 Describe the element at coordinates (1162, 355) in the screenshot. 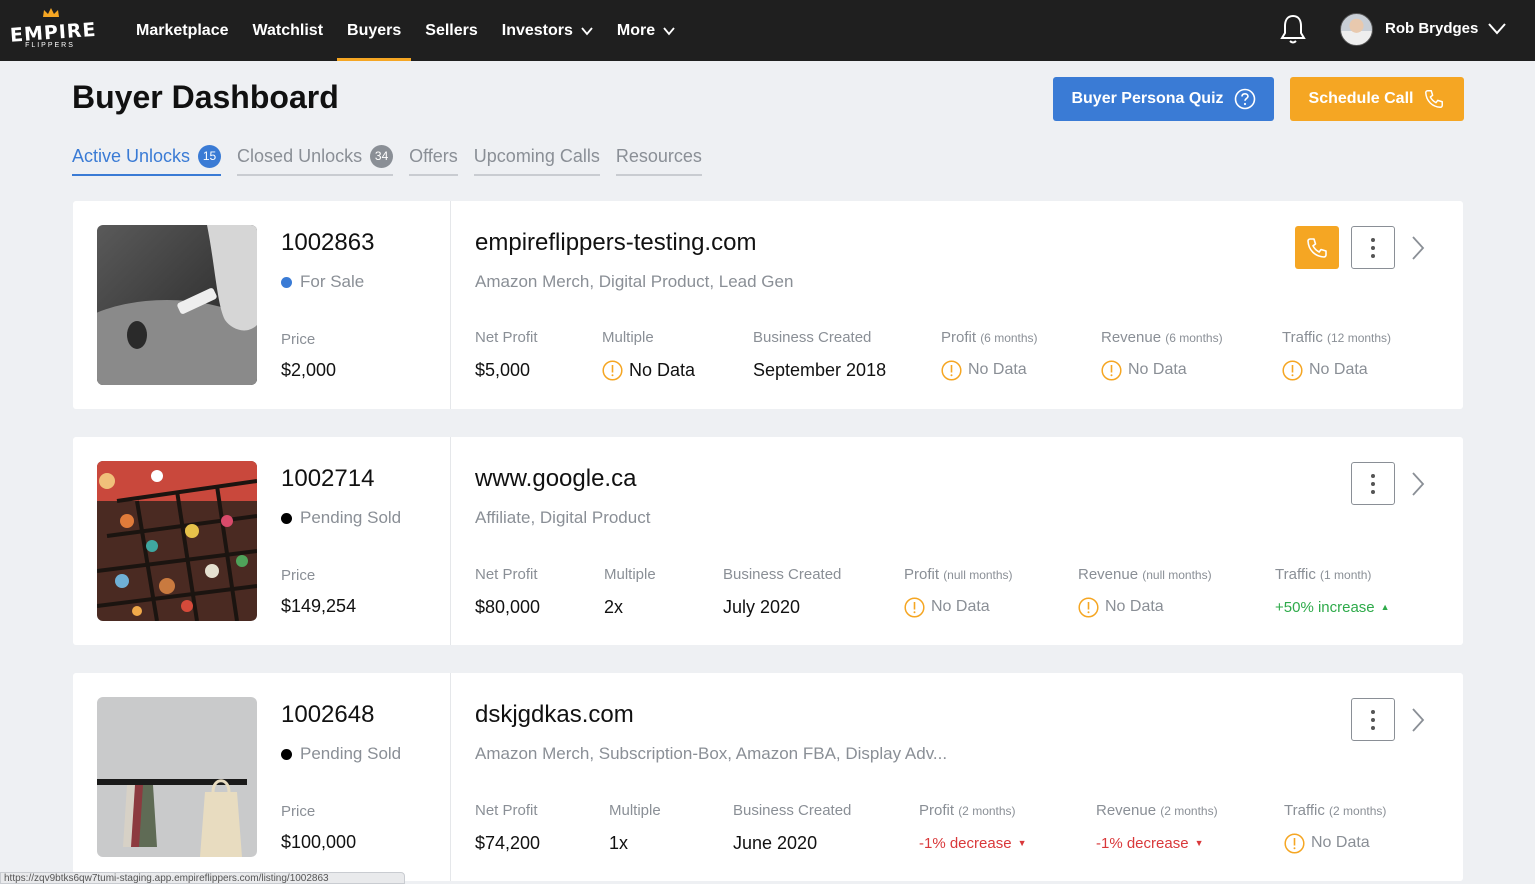

I see `metric-revenue: Revenue (6 months) No Data` at that location.